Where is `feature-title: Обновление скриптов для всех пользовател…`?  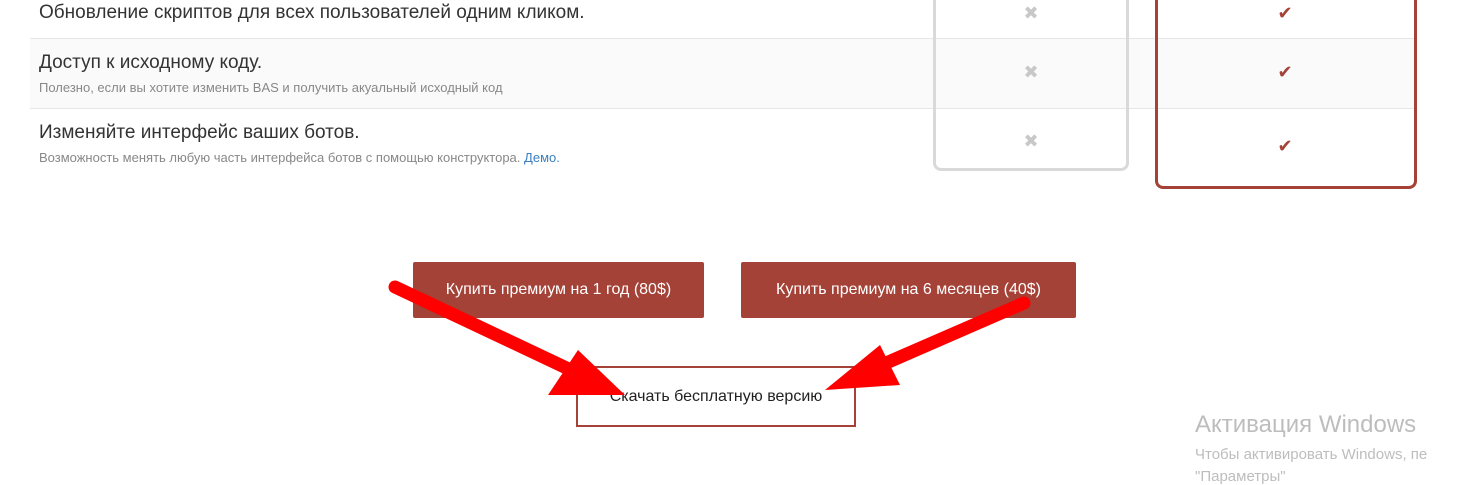 feature-title: Обновление скриптов для всех пользовател… is located at coordinates (312, 12).